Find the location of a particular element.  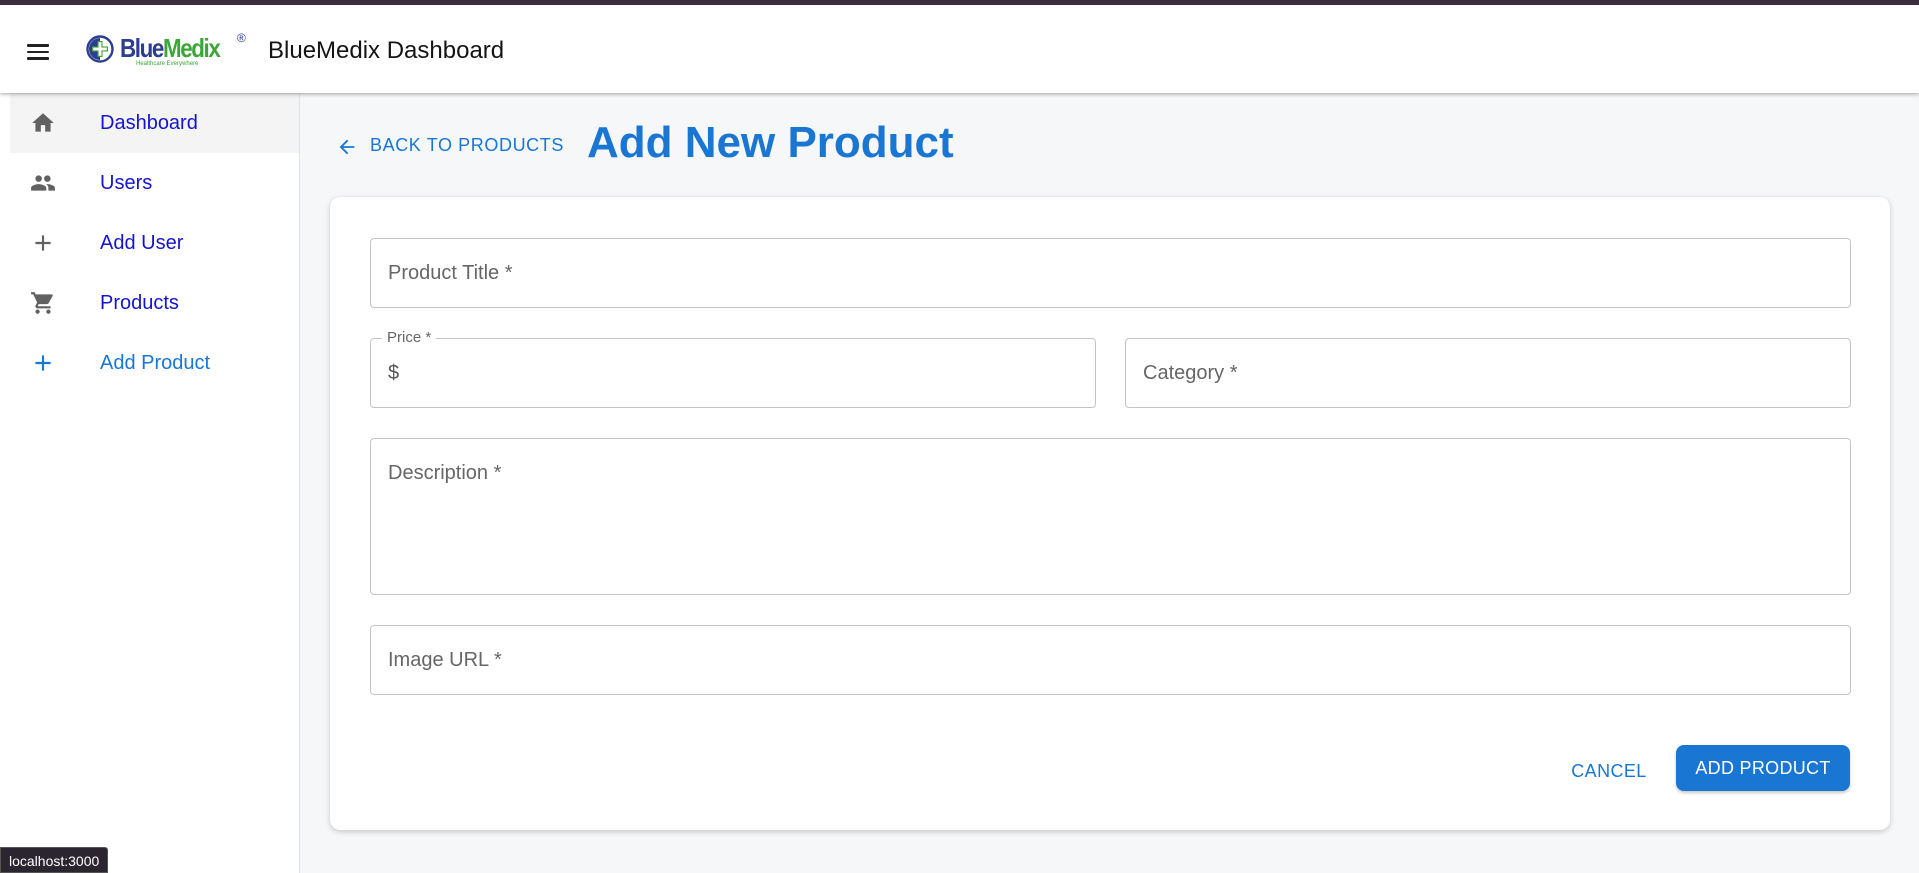

price-field: Price * $ is located at coordinates (733, 369).